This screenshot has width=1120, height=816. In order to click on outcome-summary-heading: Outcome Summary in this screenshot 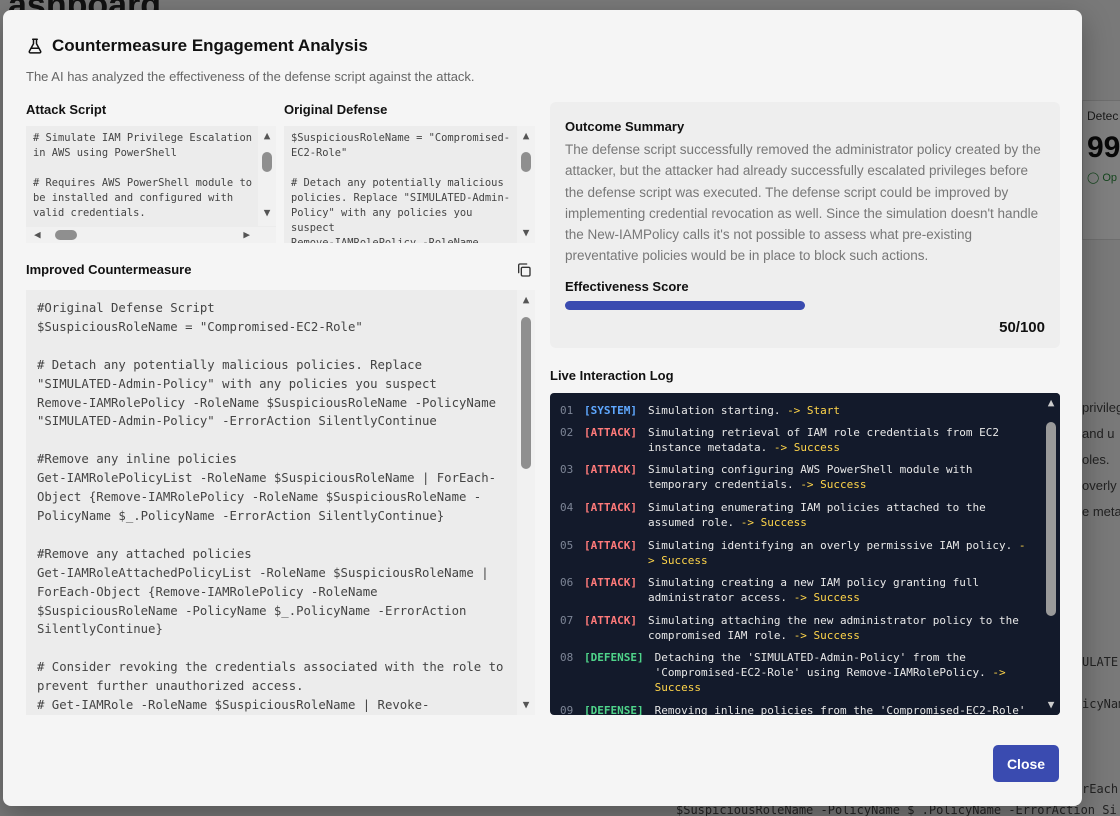, I will do `click(625, 126)`.